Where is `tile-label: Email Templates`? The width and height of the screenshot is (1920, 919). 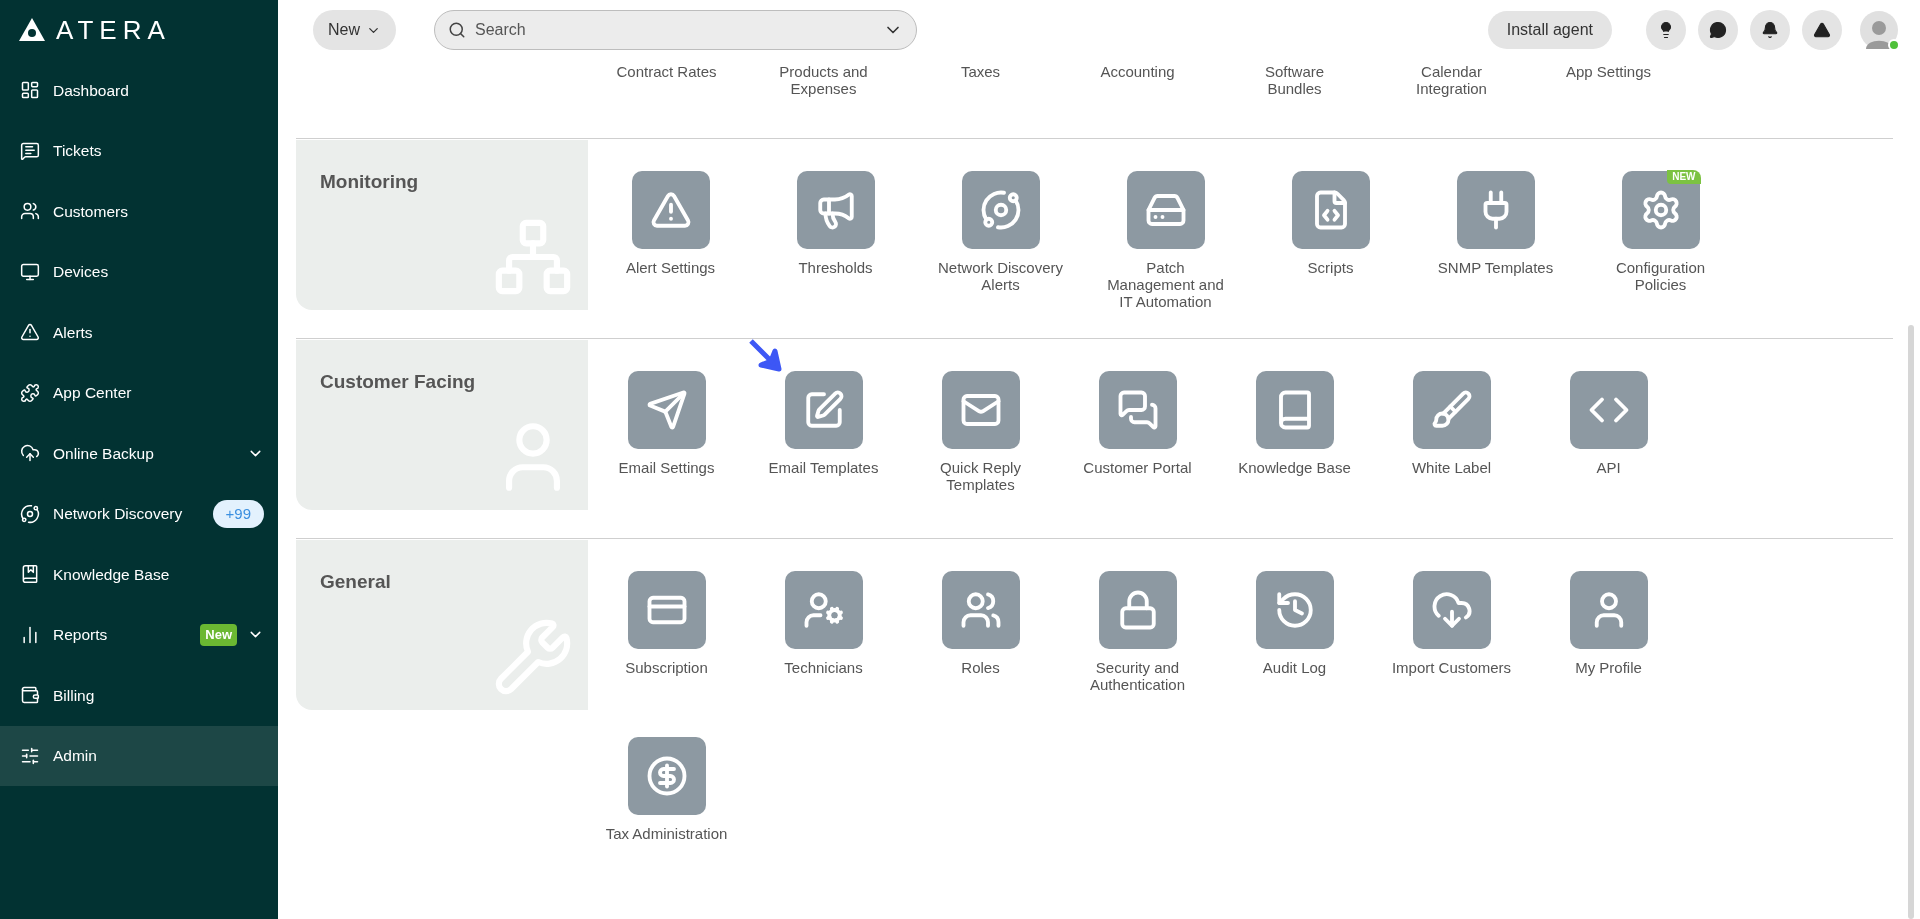
tile-label: Email Templates is located at coordinates (823, 467).